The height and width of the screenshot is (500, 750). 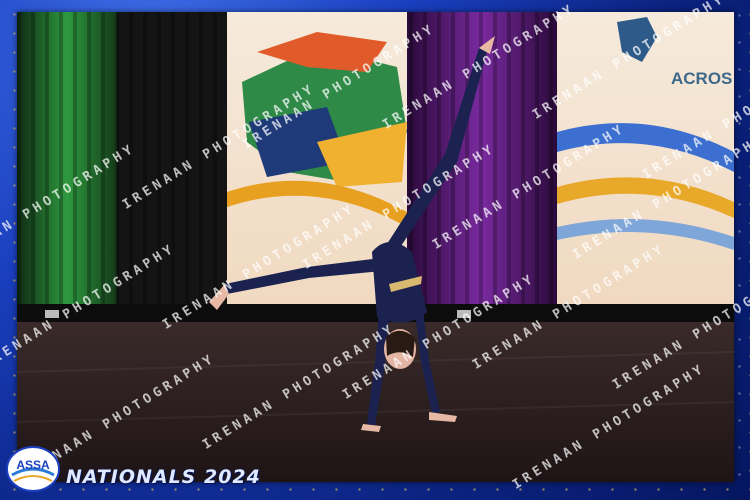 I want to click on assa-logo: ASSA, so click(x=33, y=468).